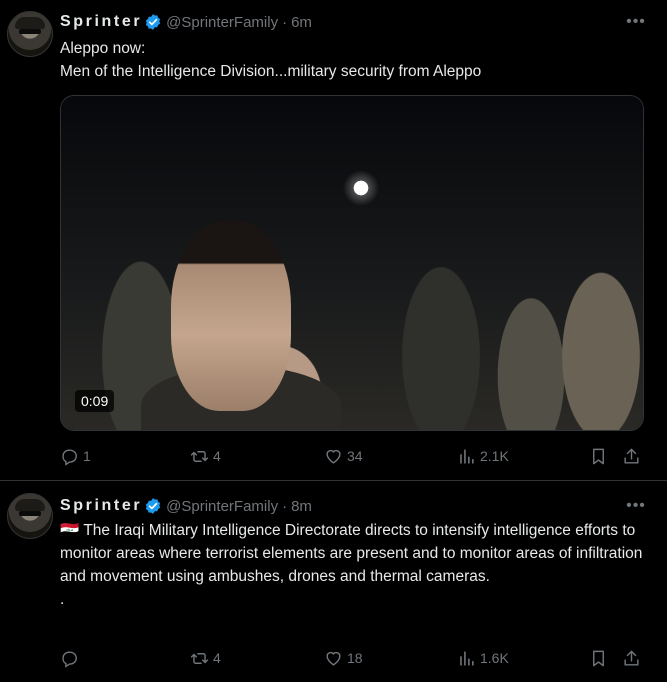 This screenshot has width=667, height=682. What do you see at coordinates (343, 456) in the screenshot?
I see `like-button: 34` at bounding box center [343, 456].